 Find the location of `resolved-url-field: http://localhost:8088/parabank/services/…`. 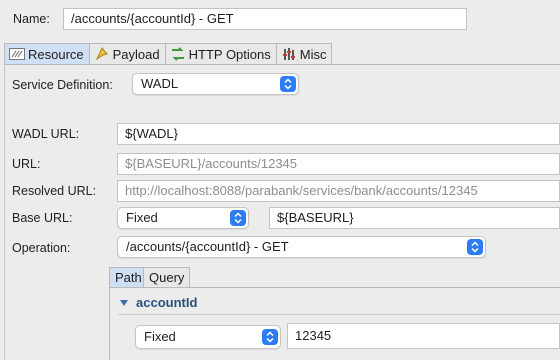

resolved-url-field: http://localhost:8088/parabank/services/… is located at coordinates (338, 191).